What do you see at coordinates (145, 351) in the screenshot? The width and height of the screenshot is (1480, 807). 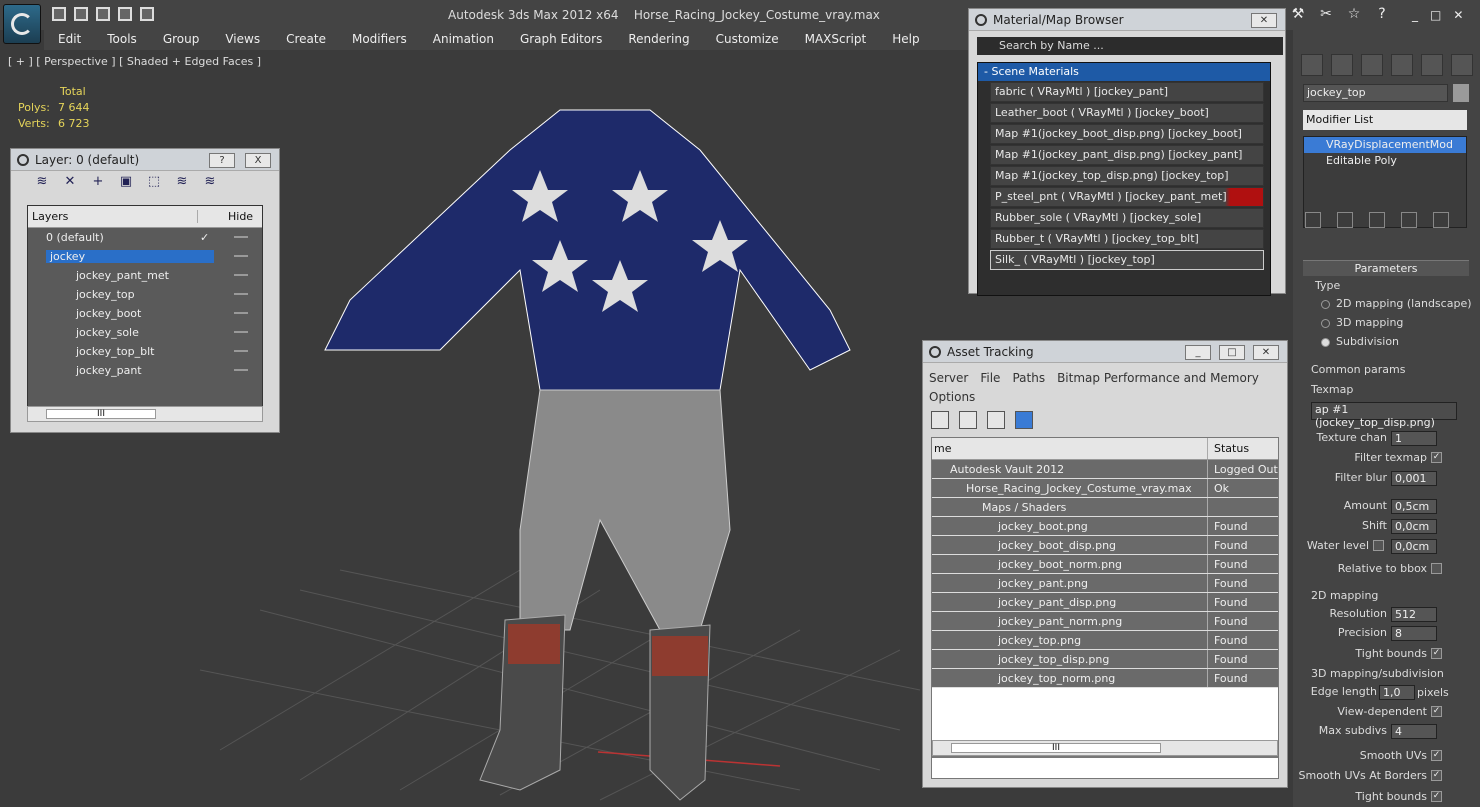 I see `layer-row: jockey_top_blt` at bounding box center [145, 351].